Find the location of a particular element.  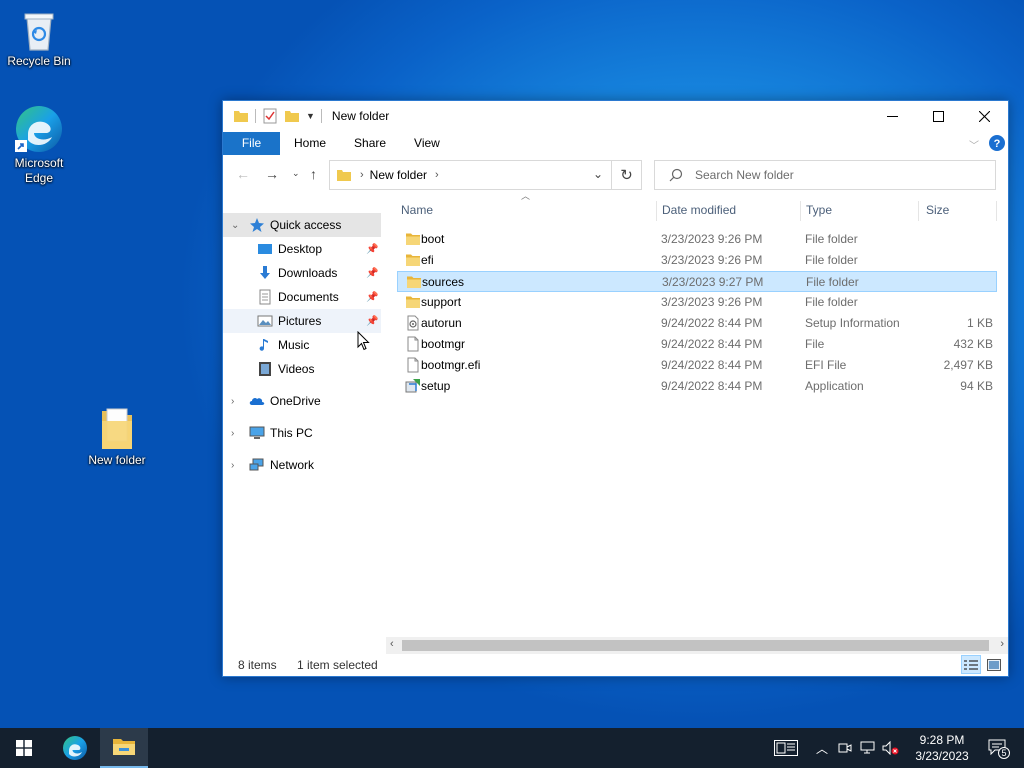

address-history-dropdown: ⌄ is located at coordinates (598, 174).